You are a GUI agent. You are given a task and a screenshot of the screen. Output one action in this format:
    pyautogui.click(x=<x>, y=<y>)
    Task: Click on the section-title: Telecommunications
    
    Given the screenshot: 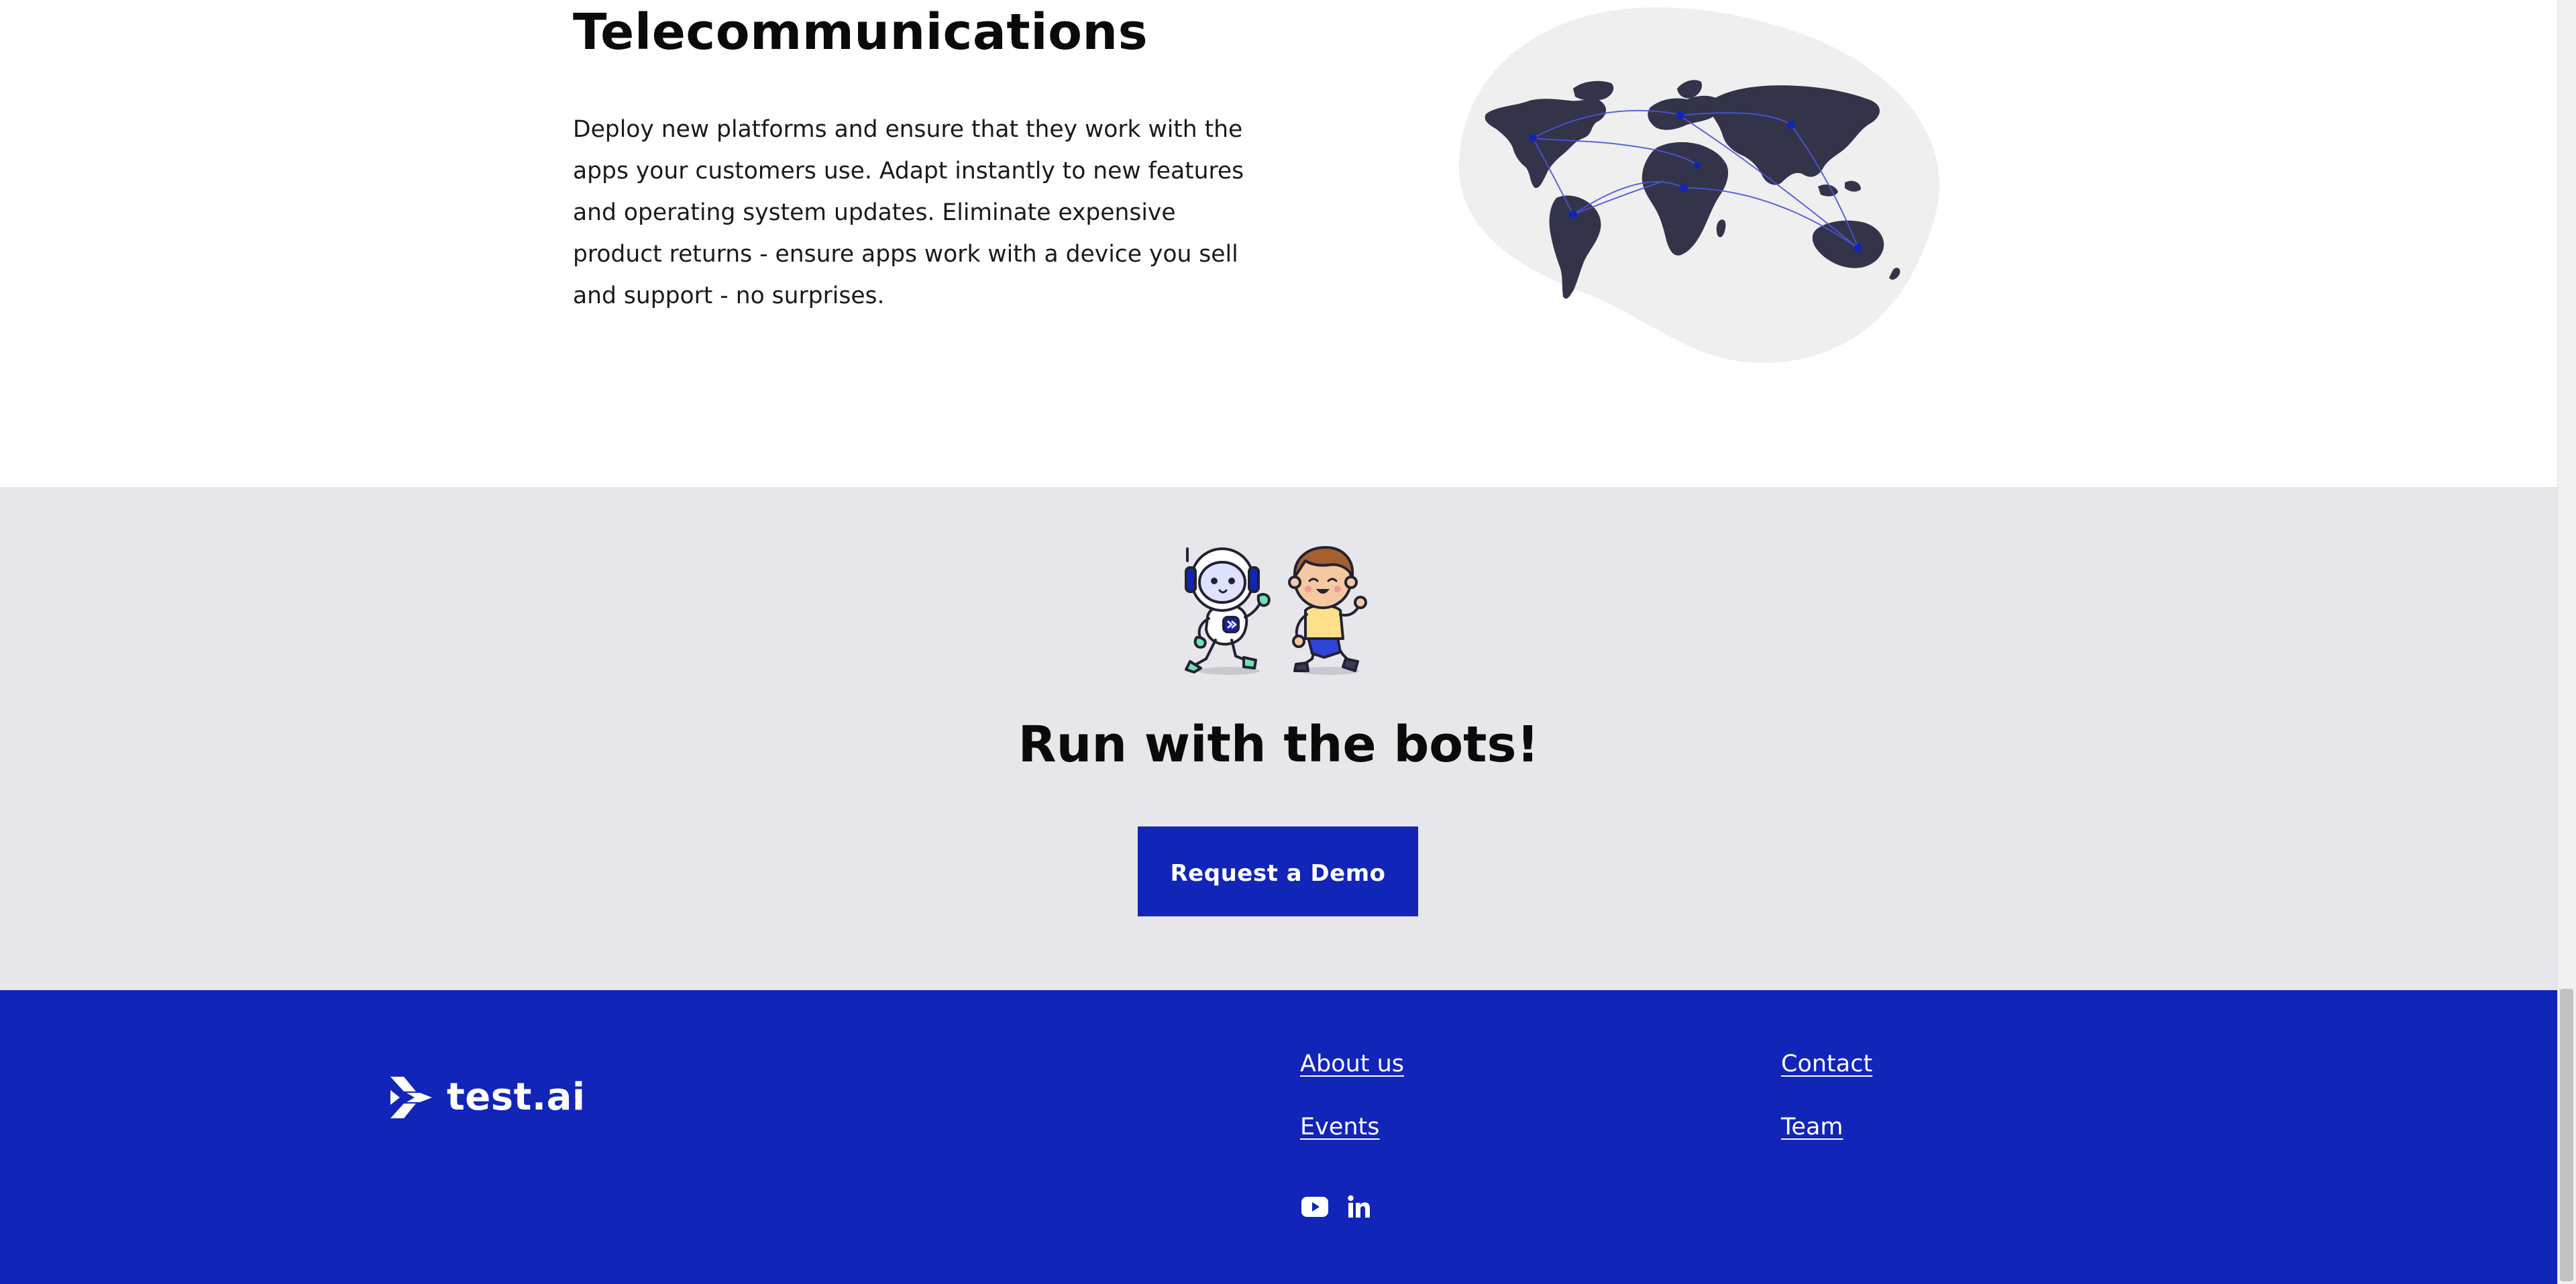 What is the action you would take?
    pyautogui.click(x=860, y=32)
    